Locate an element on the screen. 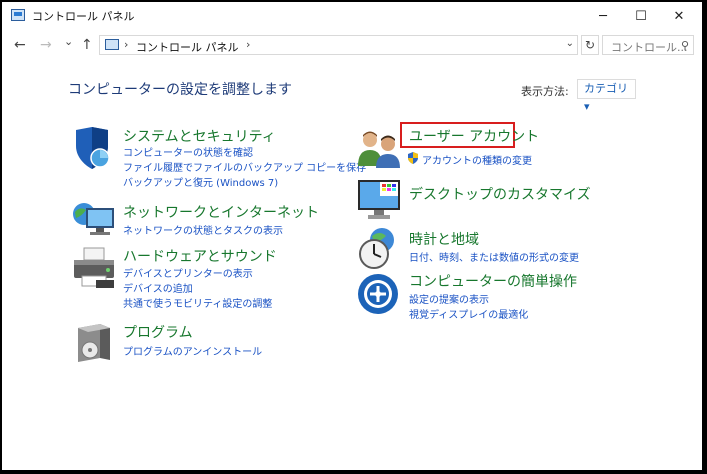 The width and height of the screenshot is (707, 474). category-programs: プログラム is located at coordinates (158, 332).